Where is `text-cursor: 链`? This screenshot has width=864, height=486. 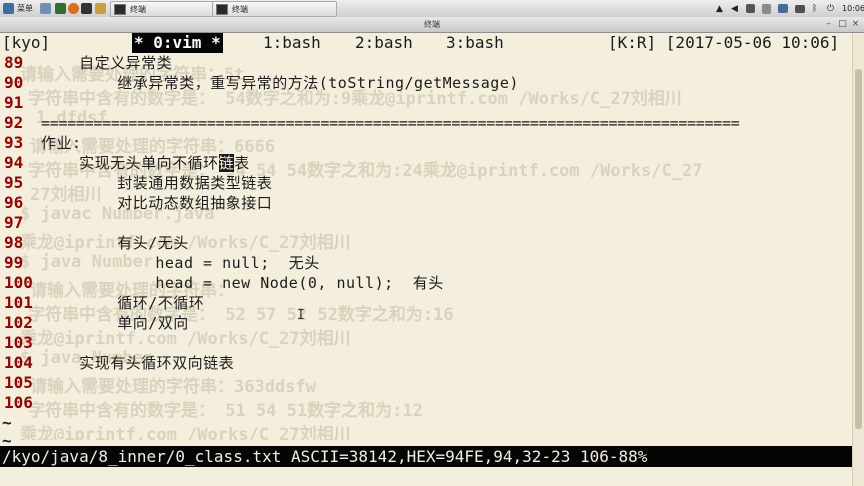 text-cursor: 链 is located at coordinates (226, 163).